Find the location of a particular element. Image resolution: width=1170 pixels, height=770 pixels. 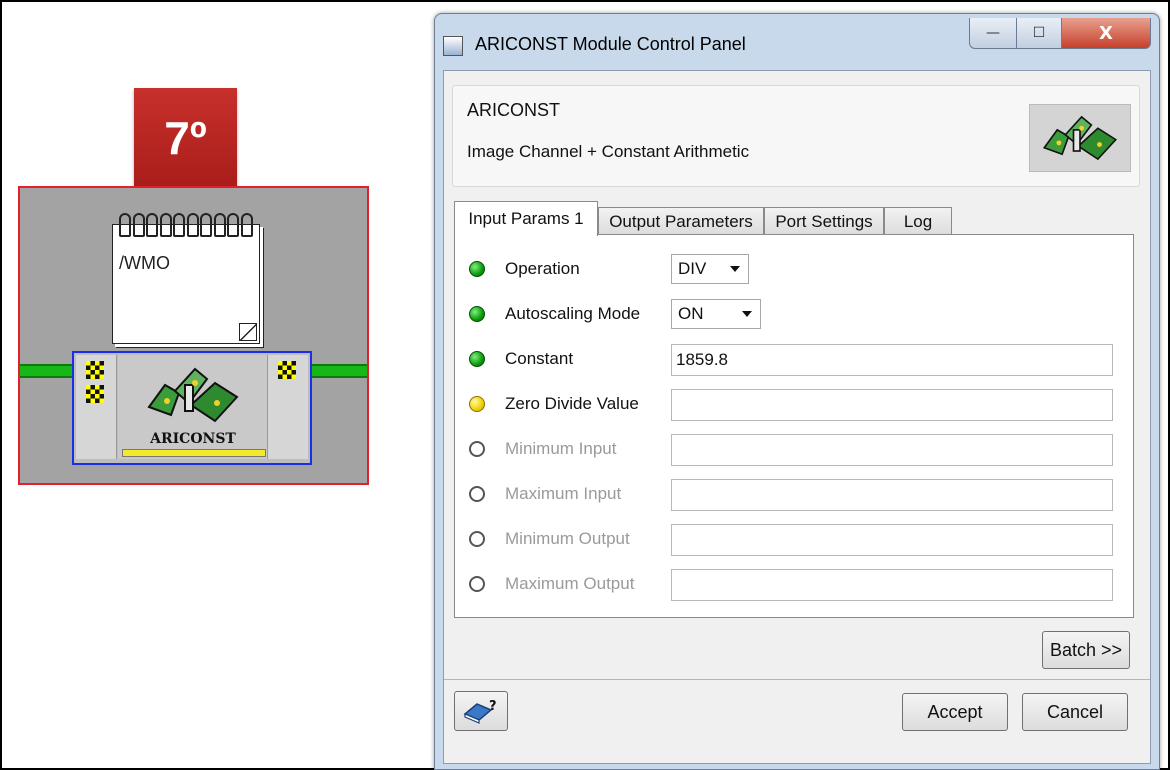

zero-divide-input is located at coordinates (892, 405).